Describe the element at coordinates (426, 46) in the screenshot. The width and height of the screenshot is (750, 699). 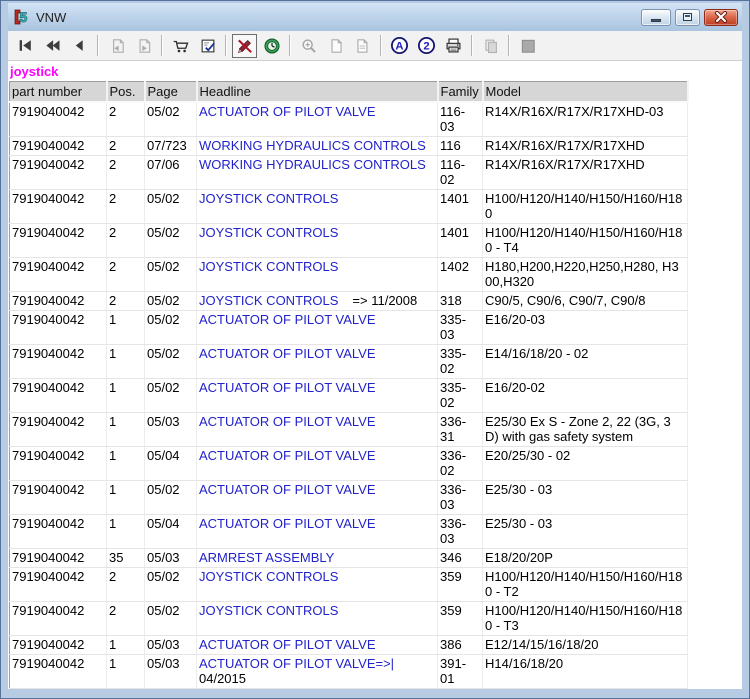
I see `circled-2-button: 2` at that location.